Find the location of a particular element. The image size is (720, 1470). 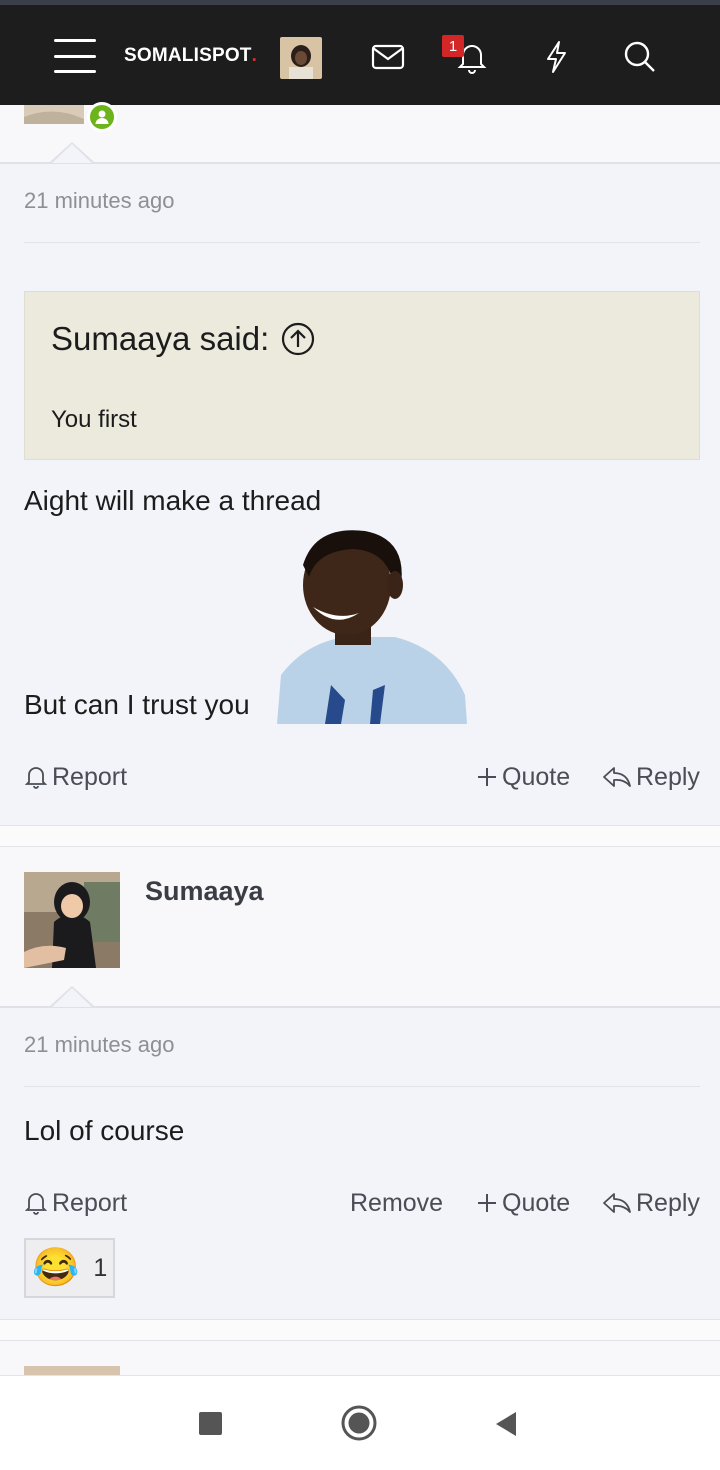

laughing-emoji-icon: 😂 is located at coordinates (56, 1268).